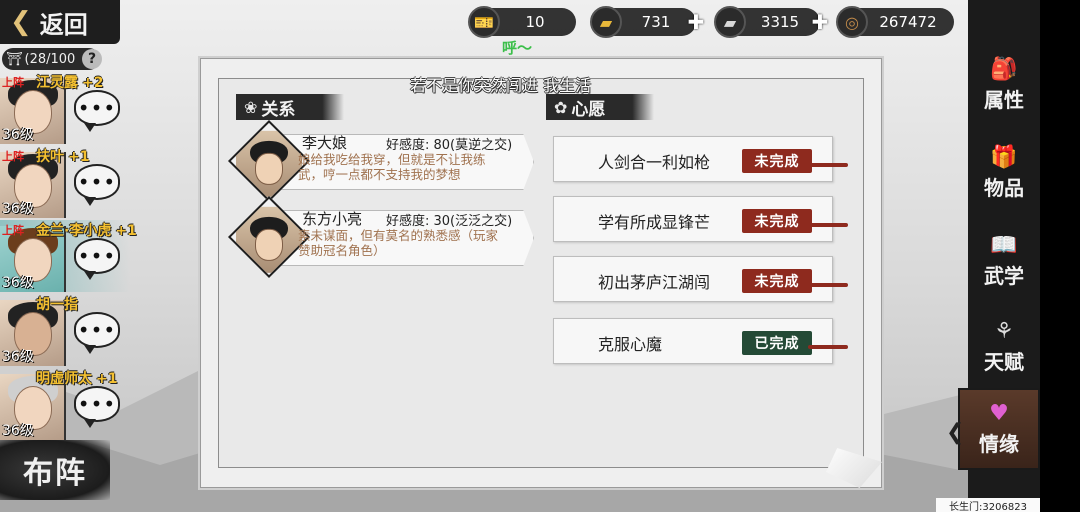  I want to click on capacity-icon: ⛩, so click(14, 59).